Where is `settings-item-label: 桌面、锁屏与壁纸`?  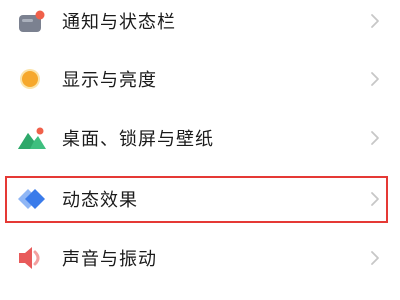 settings-item-label: 桌面、锁屏与壁纸 is located at coordinates (138, 139).